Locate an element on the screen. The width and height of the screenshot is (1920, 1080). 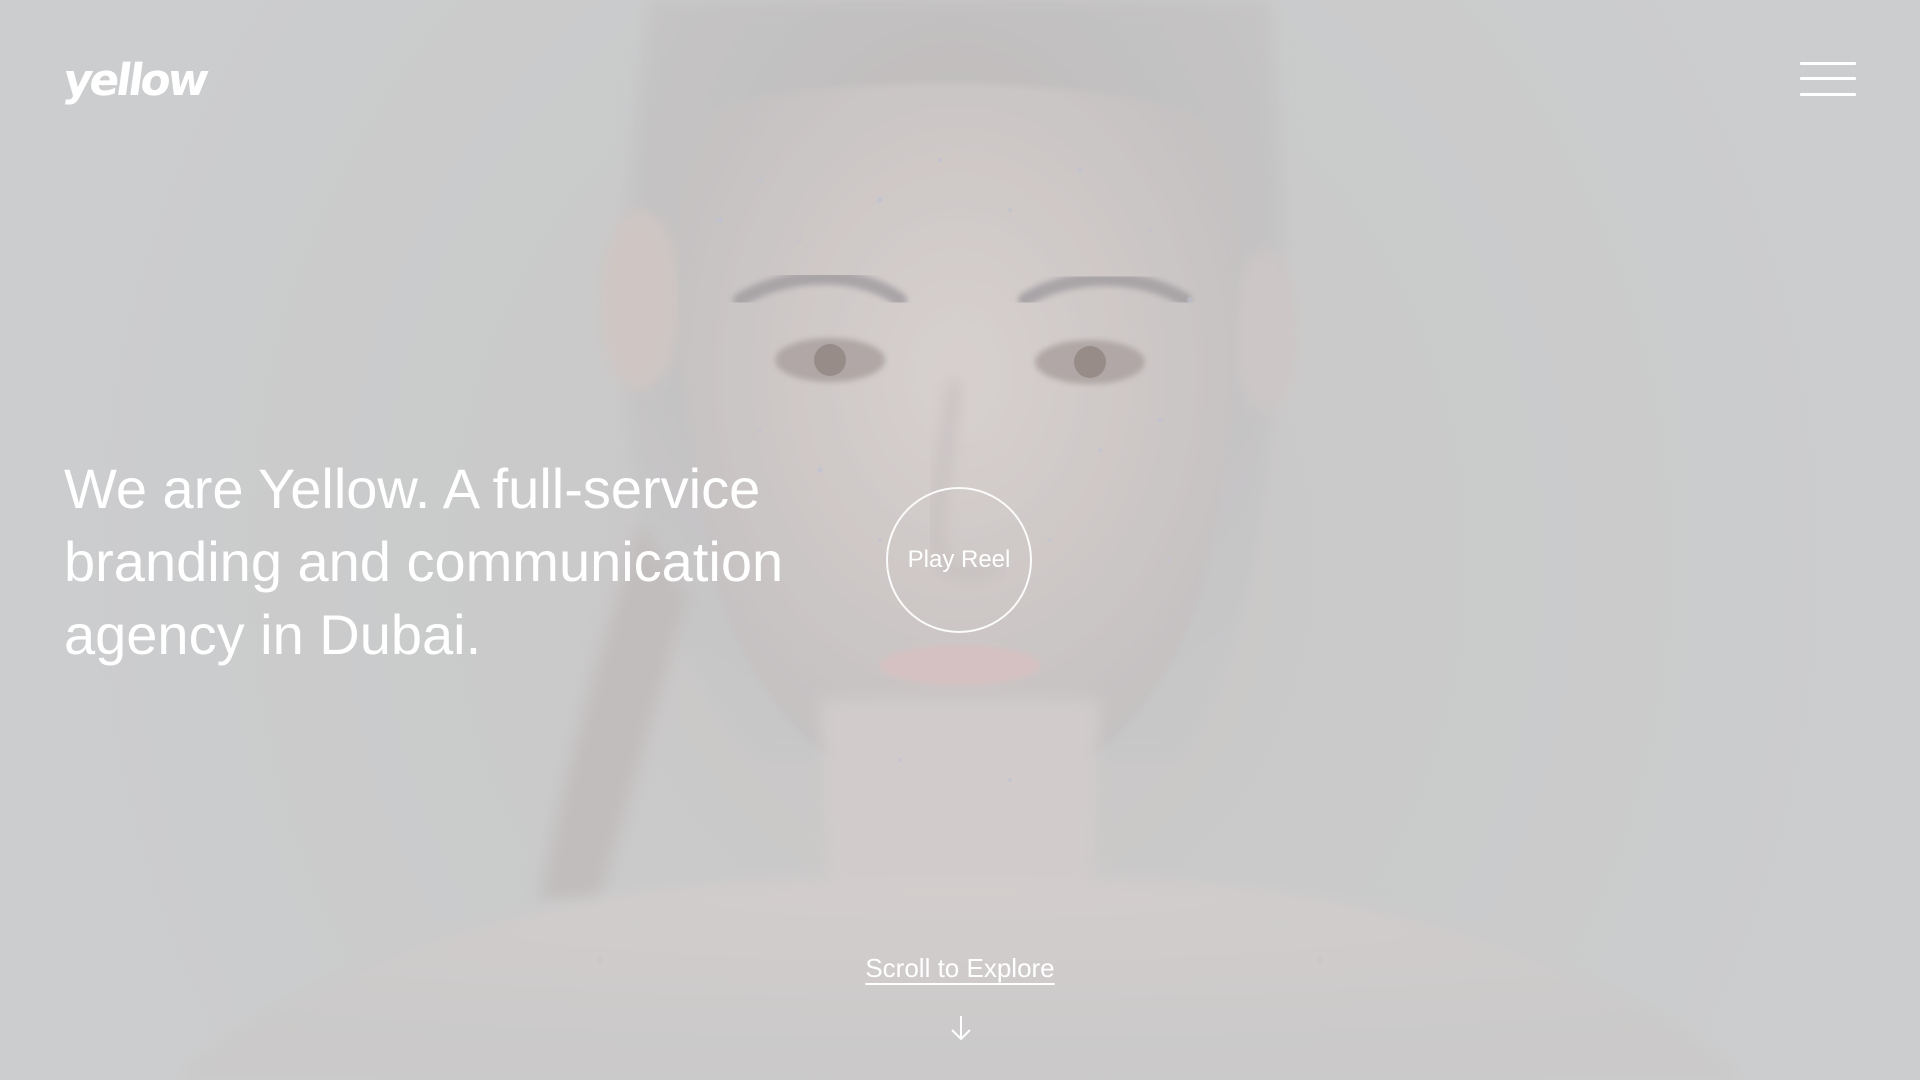
hamburger-menu-icon is located at coordinates (1828, 79).